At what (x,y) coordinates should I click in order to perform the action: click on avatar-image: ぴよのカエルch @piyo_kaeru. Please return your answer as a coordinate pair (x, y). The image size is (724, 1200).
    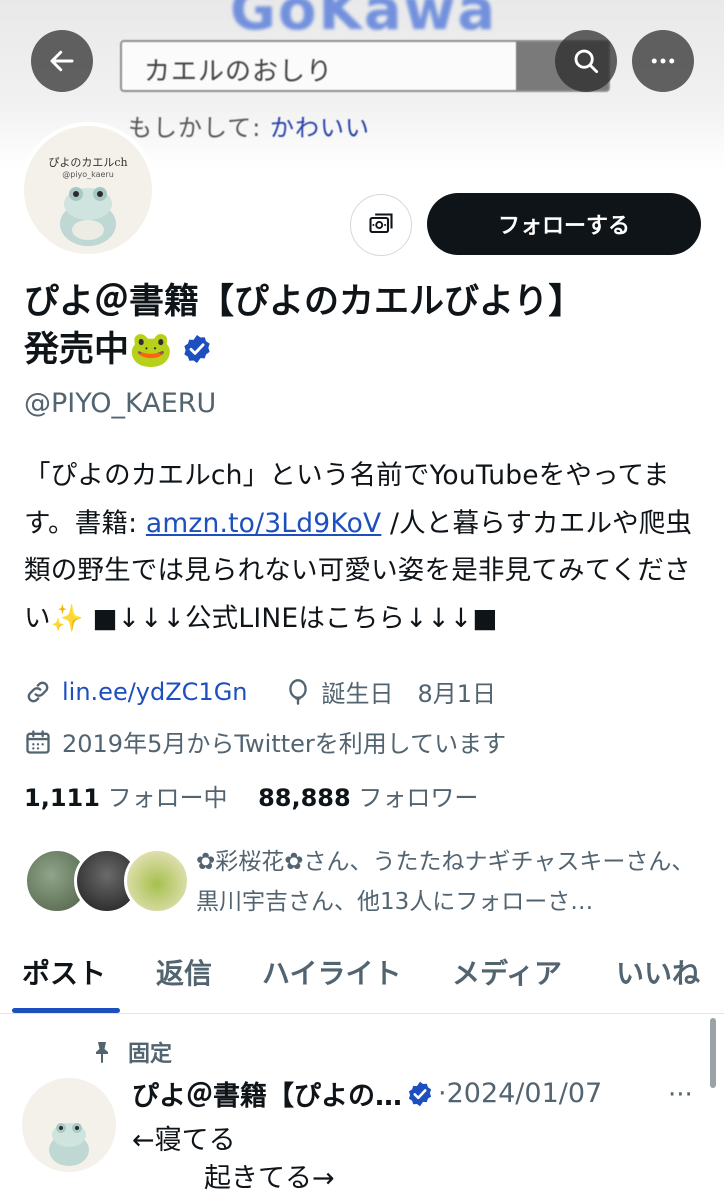
    Looking at the image, I should click on (88, 190).